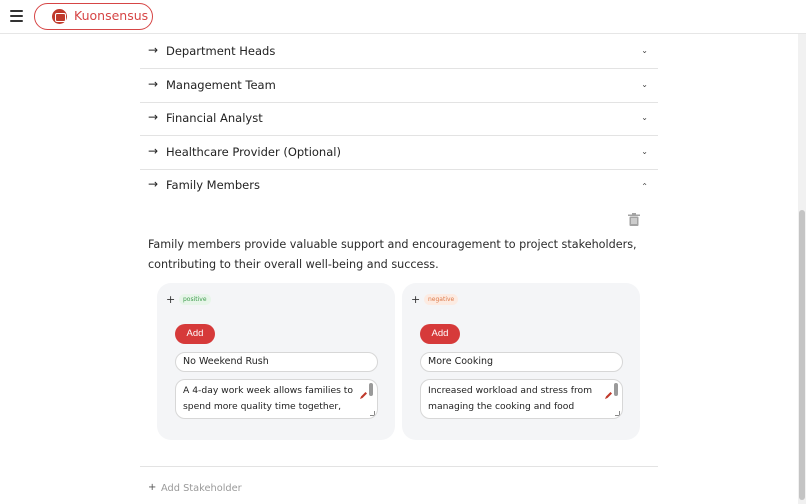 Image resolution: width=806 pixels, height=504 pixels. I want to click on brand-logo-button: Kuonsensus, so click(93, 16).